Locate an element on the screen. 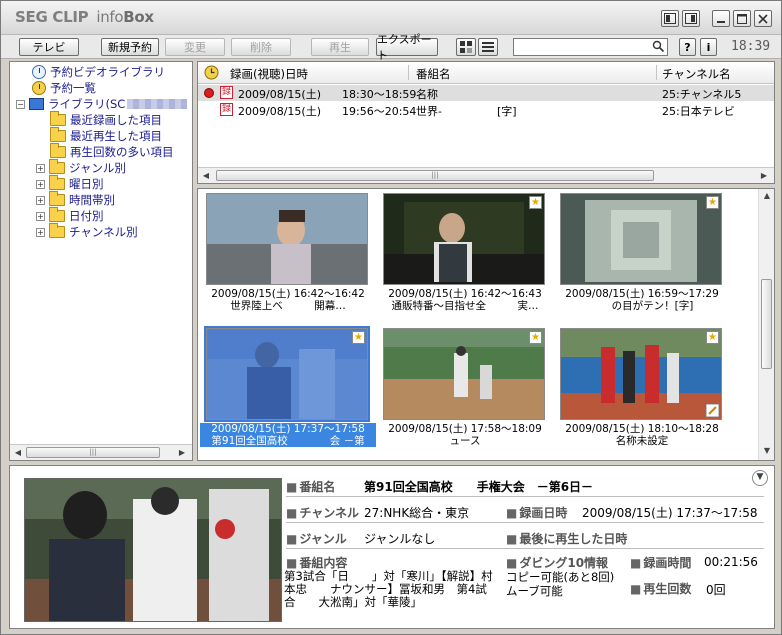  tree-item-genre: + ジャンル別 is located at coordinates (81, 167).